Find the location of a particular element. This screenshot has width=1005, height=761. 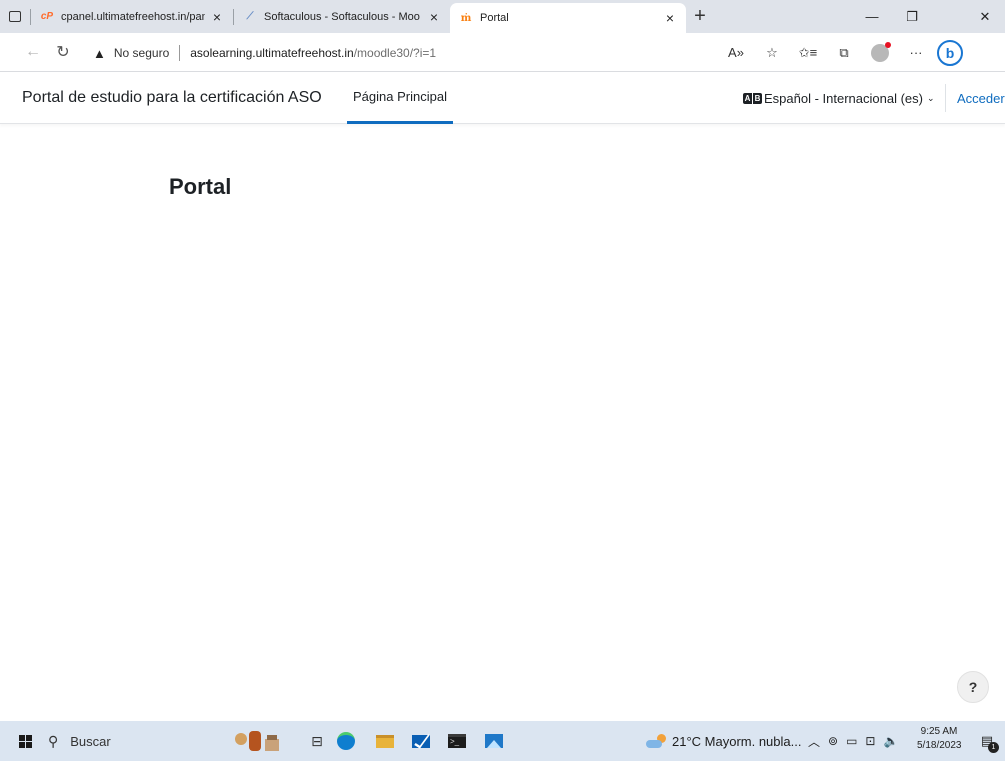

url-host: asolearning.ultimatefreehost.in is located at coordinates (272, 53).